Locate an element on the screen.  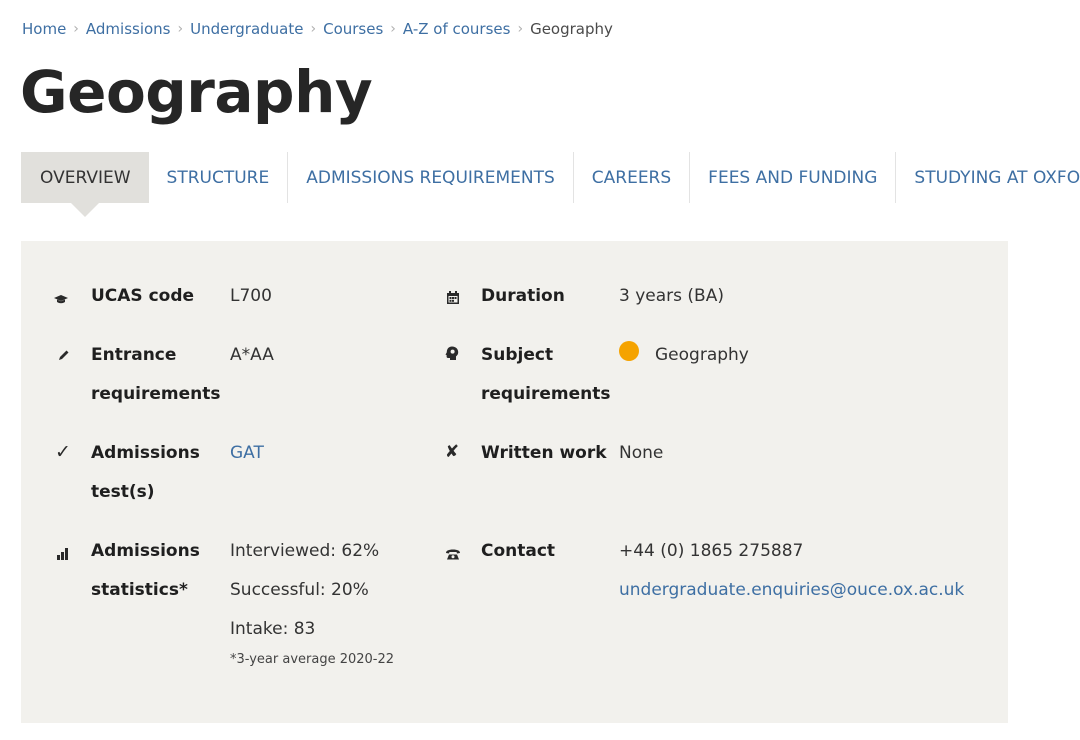
tests-label-line1: Admissions is located at coordinates (145, 453).